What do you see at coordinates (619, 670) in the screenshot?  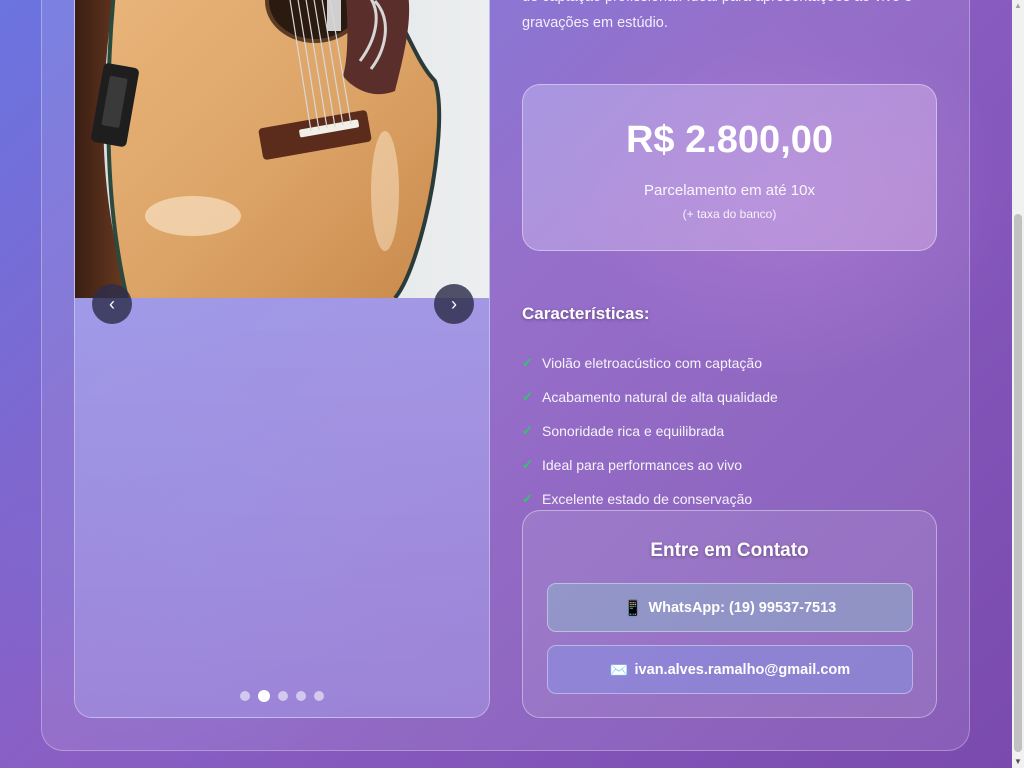 I see `envelope-icon: ✉️` at bounding box center [619, 670].